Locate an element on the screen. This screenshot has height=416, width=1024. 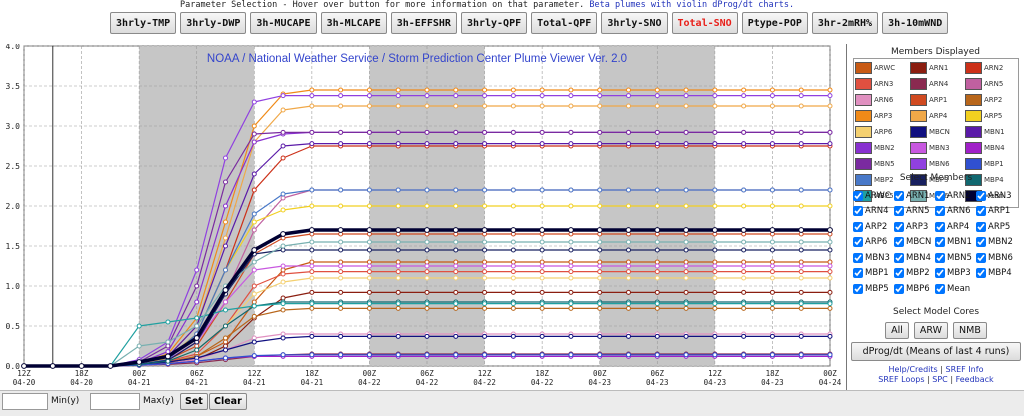
member-checkbox-arn2: ARN2 is located at coordinates (955, 196).